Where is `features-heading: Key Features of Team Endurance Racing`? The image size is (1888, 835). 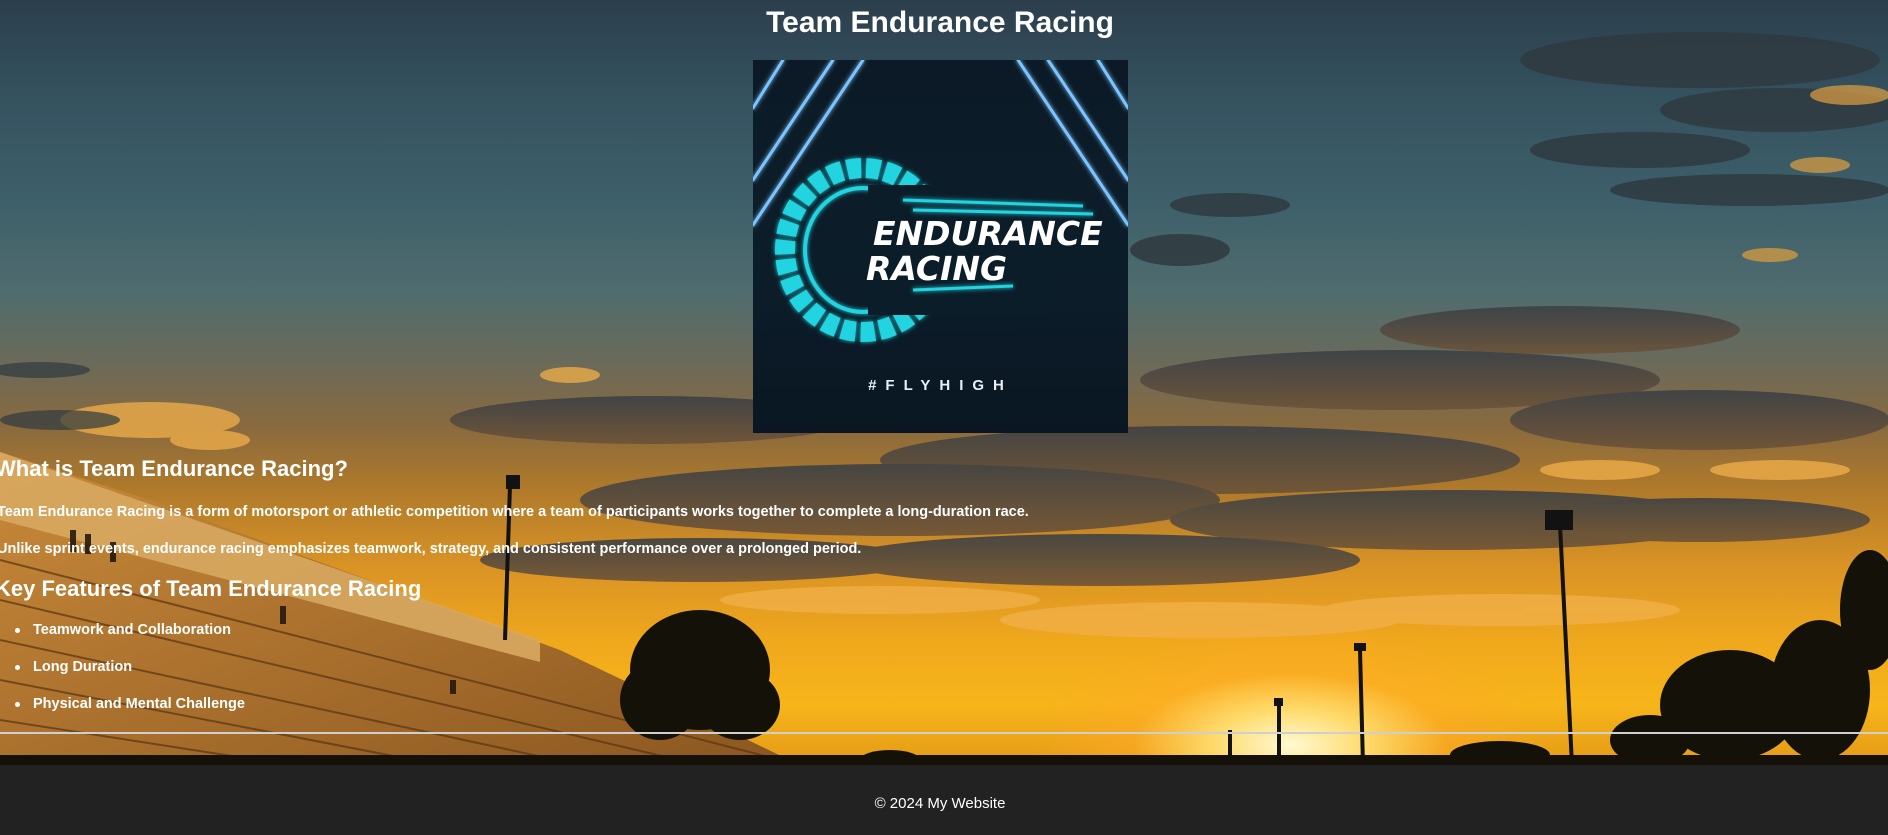 features-heading: Key Features of Team Endurance Racing is located at coordinates (211, 588).